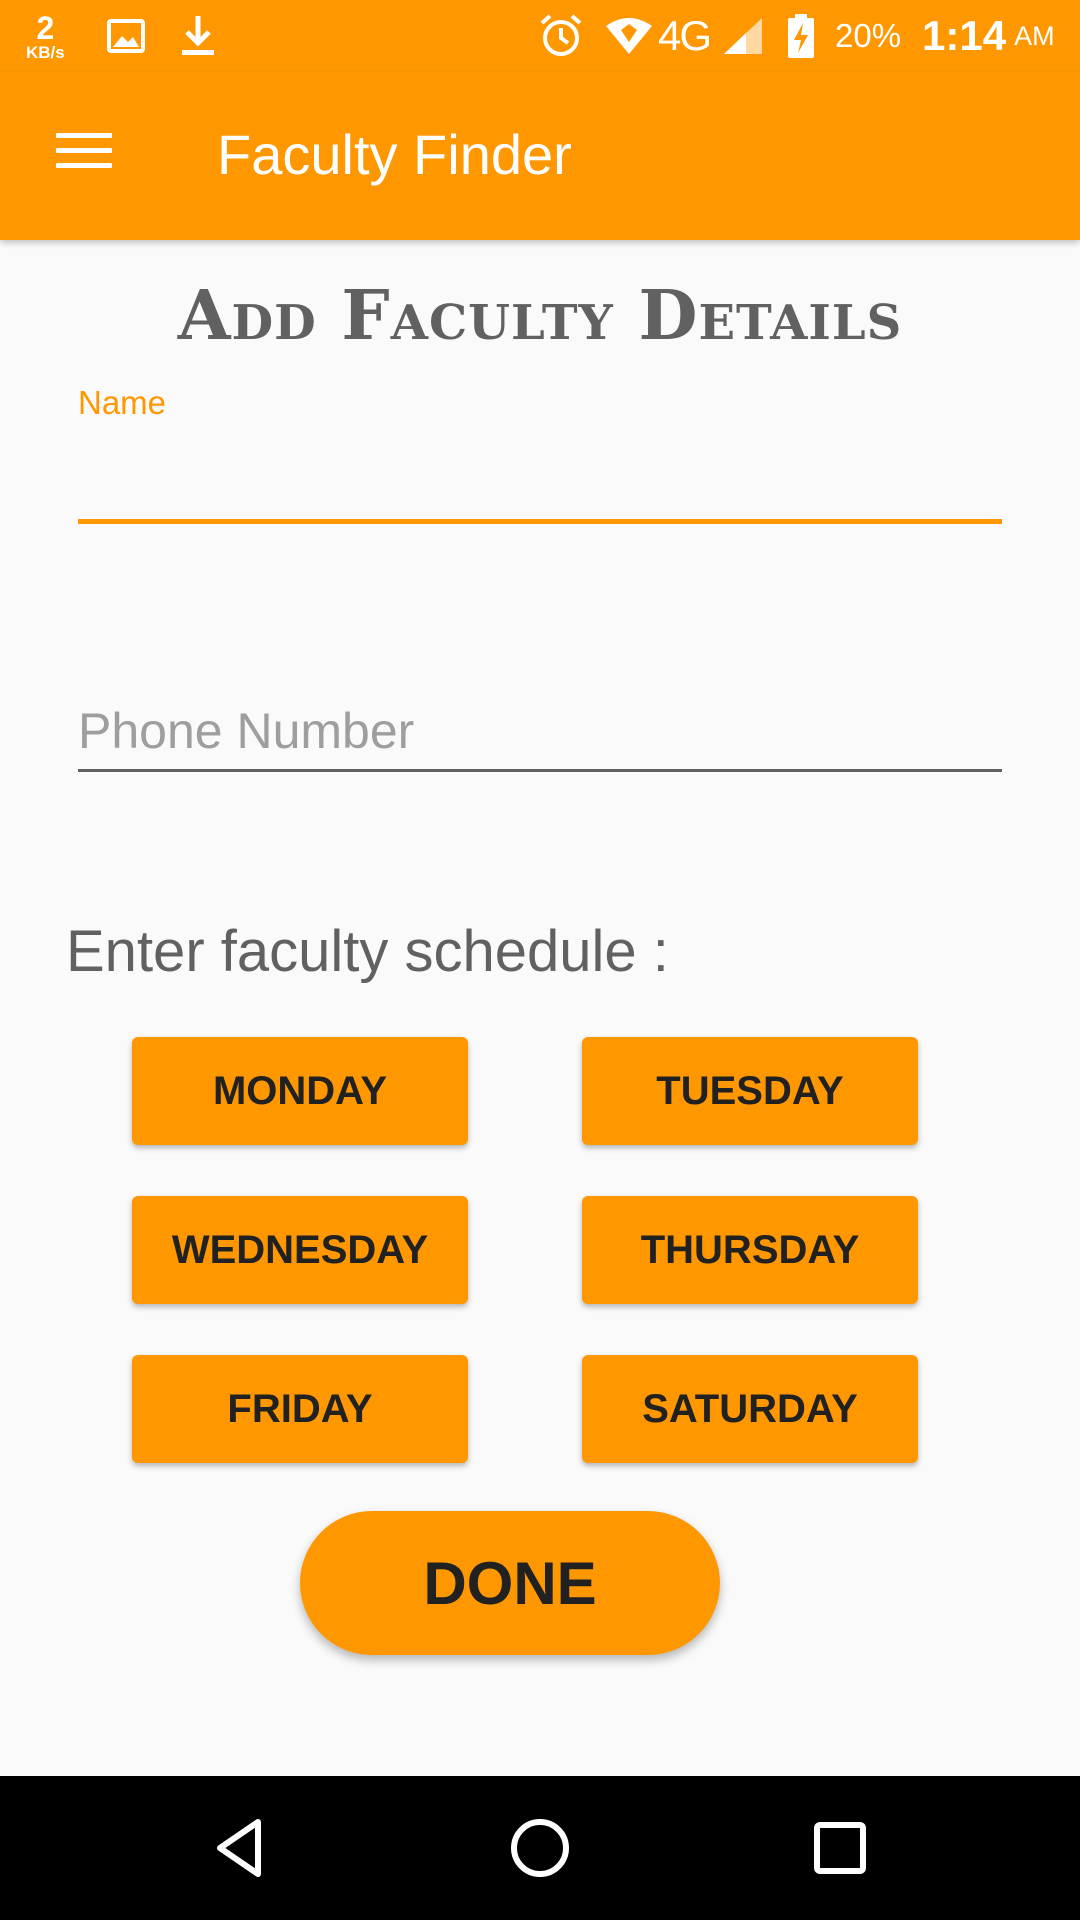  I want to click on page-title: Add Faculty Details, so click(540, 316).